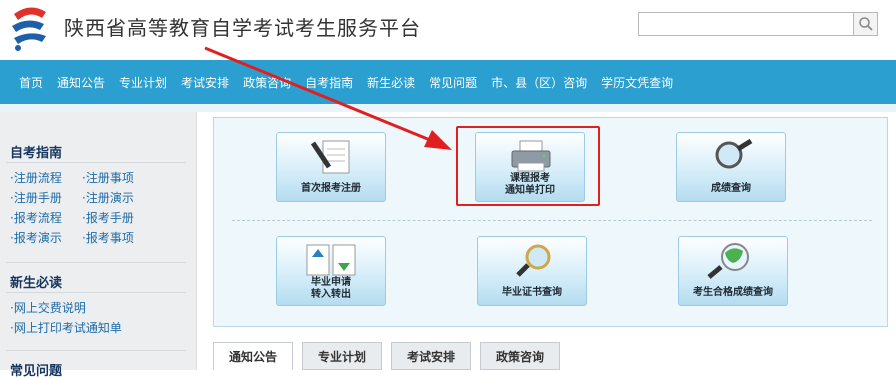 The height and width of the screenshot is (379, 896). I want to click on nav-item-guide: 自考指南, so click(329, 82).